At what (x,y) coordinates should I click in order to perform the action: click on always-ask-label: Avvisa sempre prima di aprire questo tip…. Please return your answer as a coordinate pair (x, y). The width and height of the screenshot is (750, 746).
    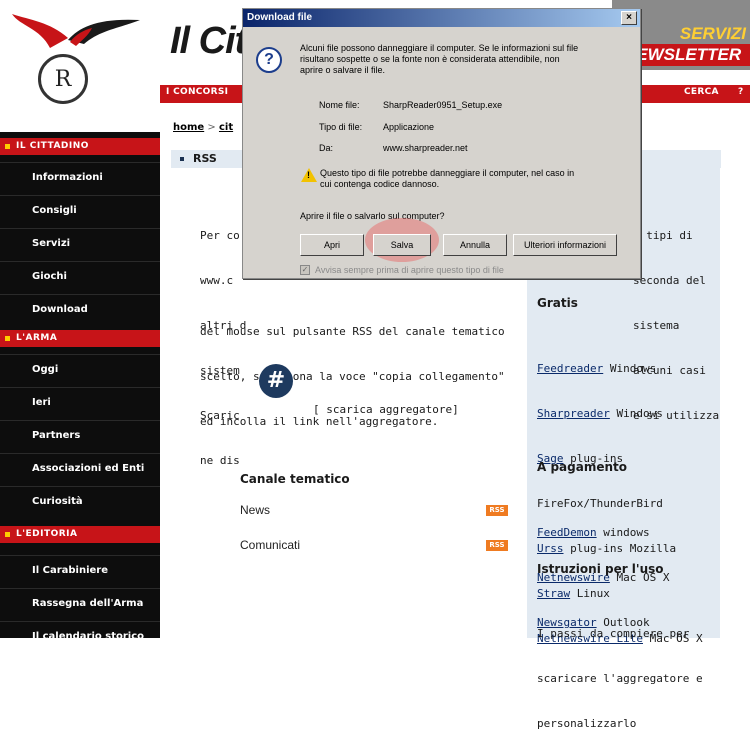
    Looking at the image, I should click on (409, 270).